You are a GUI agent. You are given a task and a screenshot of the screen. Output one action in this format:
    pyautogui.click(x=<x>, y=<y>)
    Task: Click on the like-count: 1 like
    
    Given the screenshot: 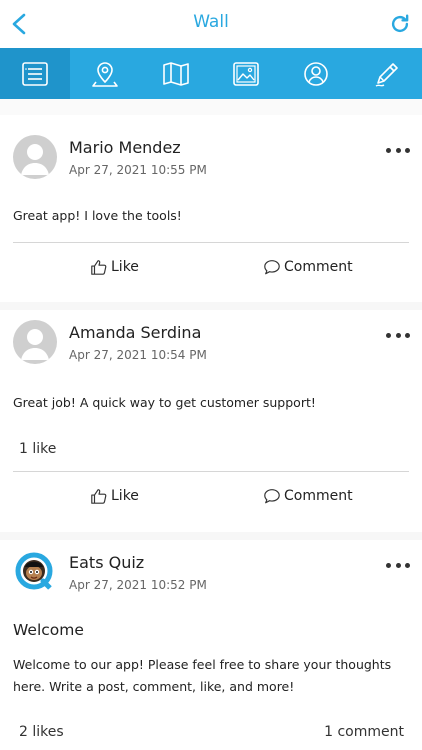 What is the action you would take?
    pyautogui.click(x=37, y=449)
    